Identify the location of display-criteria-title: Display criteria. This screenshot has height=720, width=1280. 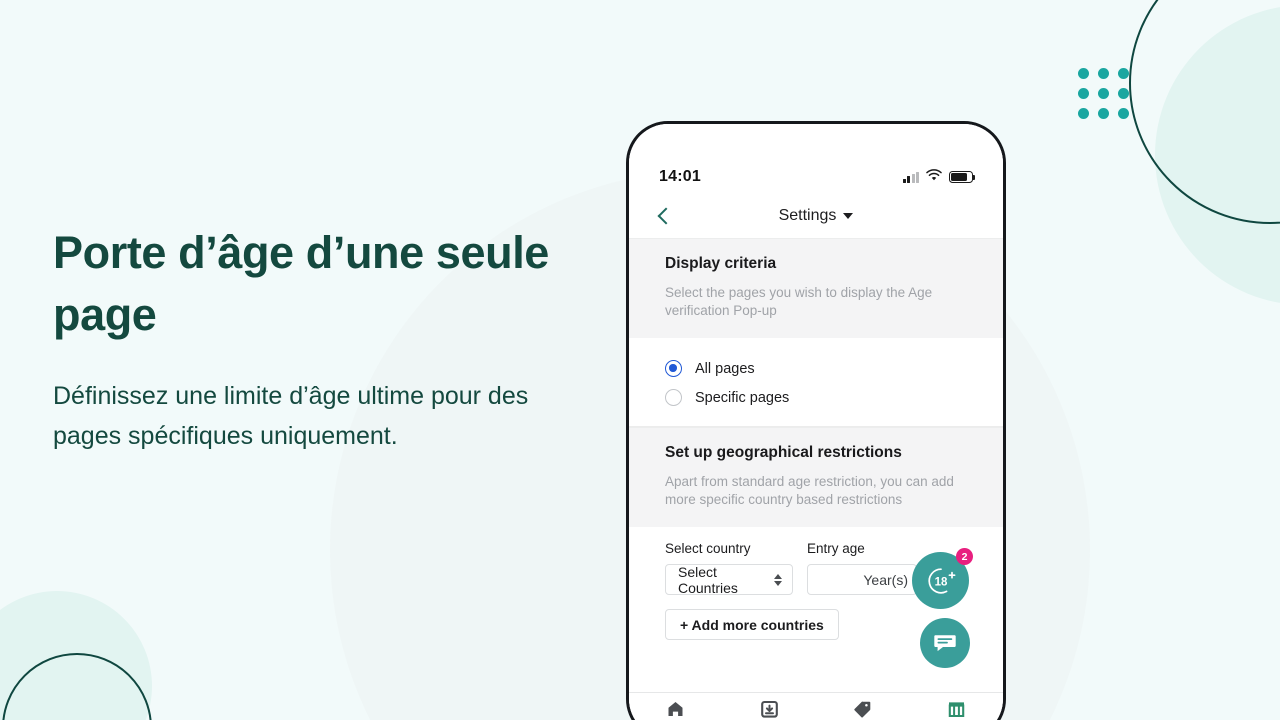
(721, 263).